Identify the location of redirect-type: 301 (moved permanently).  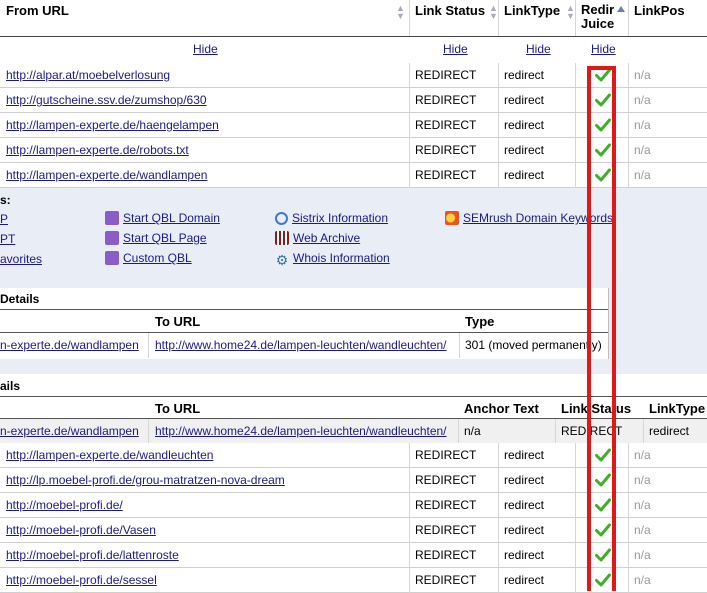
(533, 345).